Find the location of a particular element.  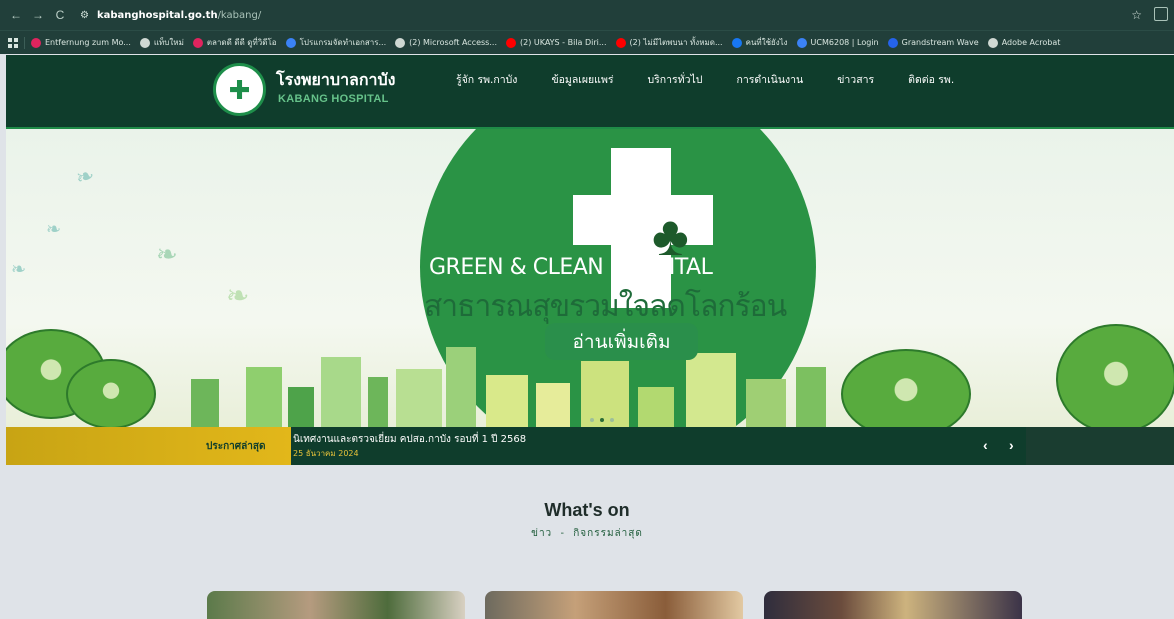

apps-grid-icon is located at coordinates (13, 42).